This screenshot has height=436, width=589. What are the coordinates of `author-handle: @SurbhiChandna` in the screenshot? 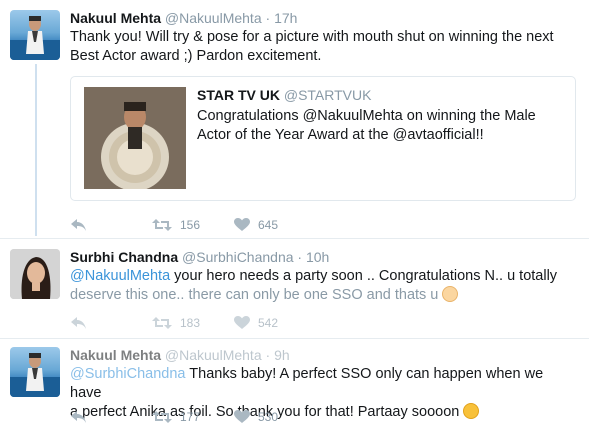 It's located at (238, 257).